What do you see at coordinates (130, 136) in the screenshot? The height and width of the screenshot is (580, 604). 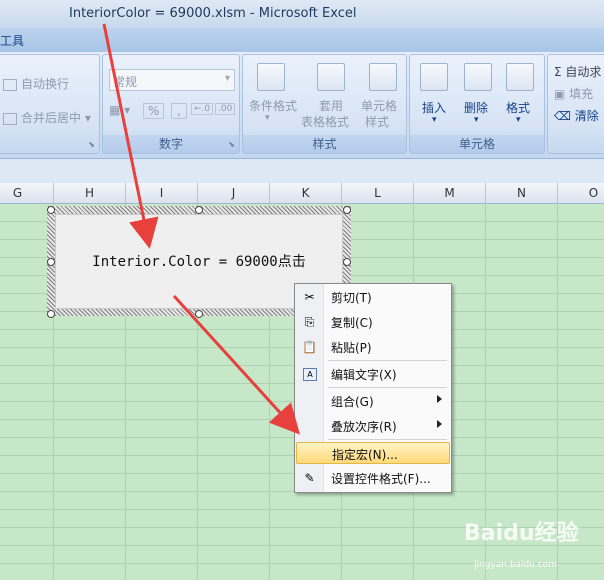 I see `arrow-to-button` at bounding box center [130, 136].